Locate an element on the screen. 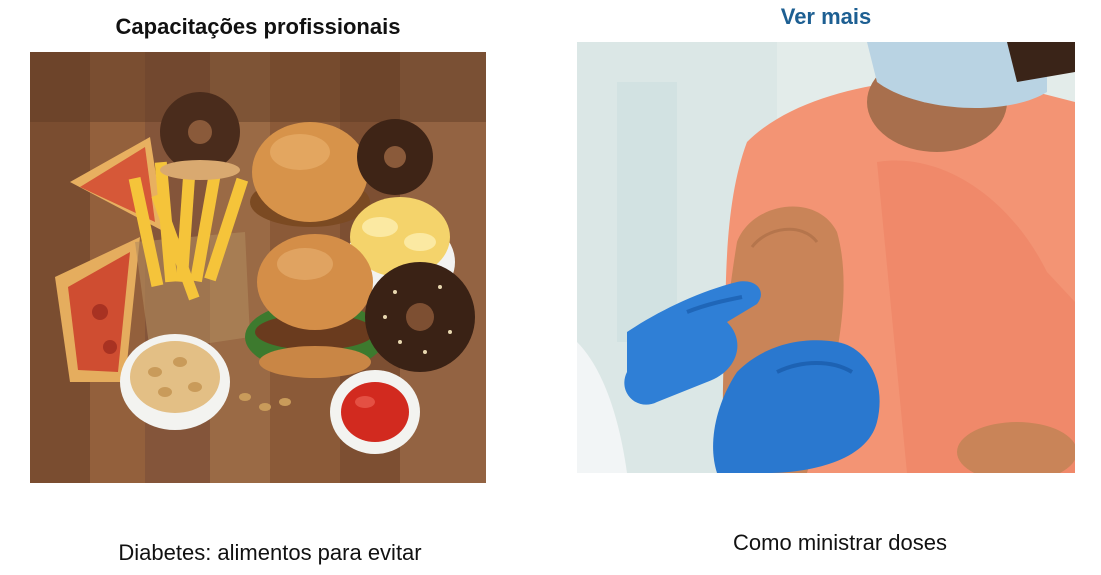  card-caption-doses: Como ministrar doses is located at coordinates (840, 543).